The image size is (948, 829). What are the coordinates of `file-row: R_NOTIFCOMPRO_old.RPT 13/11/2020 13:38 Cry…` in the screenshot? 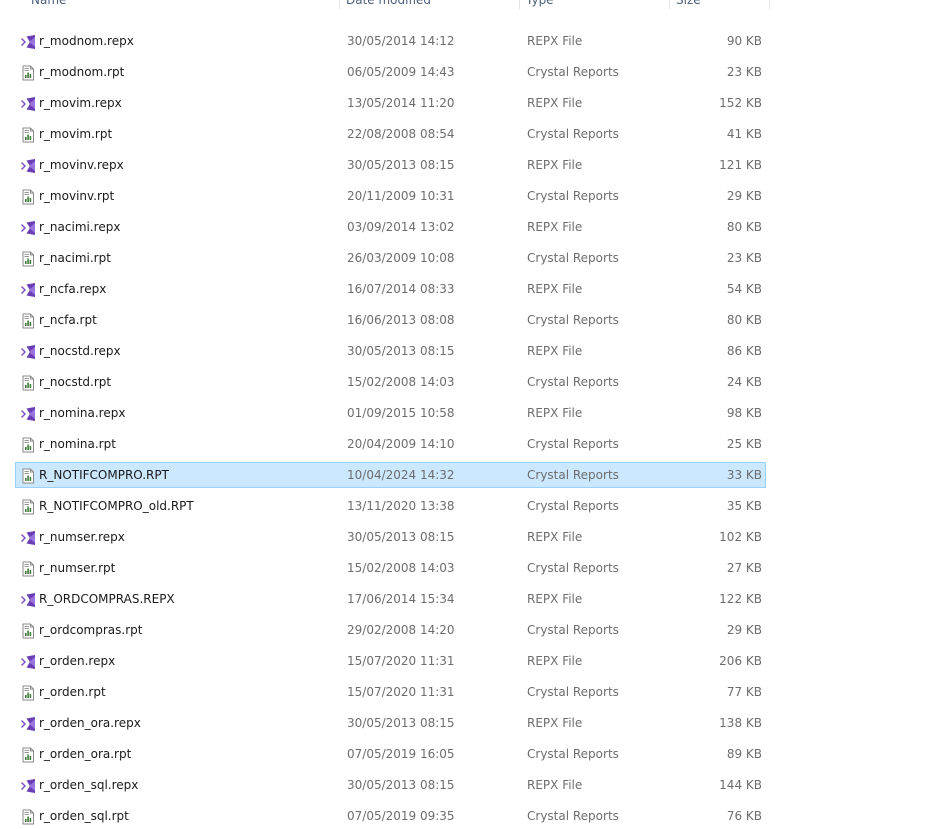 It's located at (390, 506).